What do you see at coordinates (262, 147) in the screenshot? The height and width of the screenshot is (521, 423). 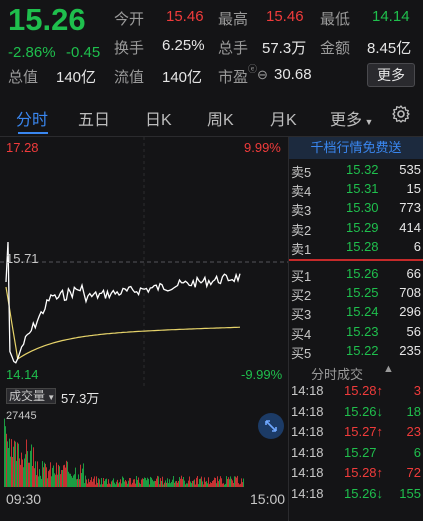 I see `upper-limit-pct: 9.99%` at bounding box center [262, 147].